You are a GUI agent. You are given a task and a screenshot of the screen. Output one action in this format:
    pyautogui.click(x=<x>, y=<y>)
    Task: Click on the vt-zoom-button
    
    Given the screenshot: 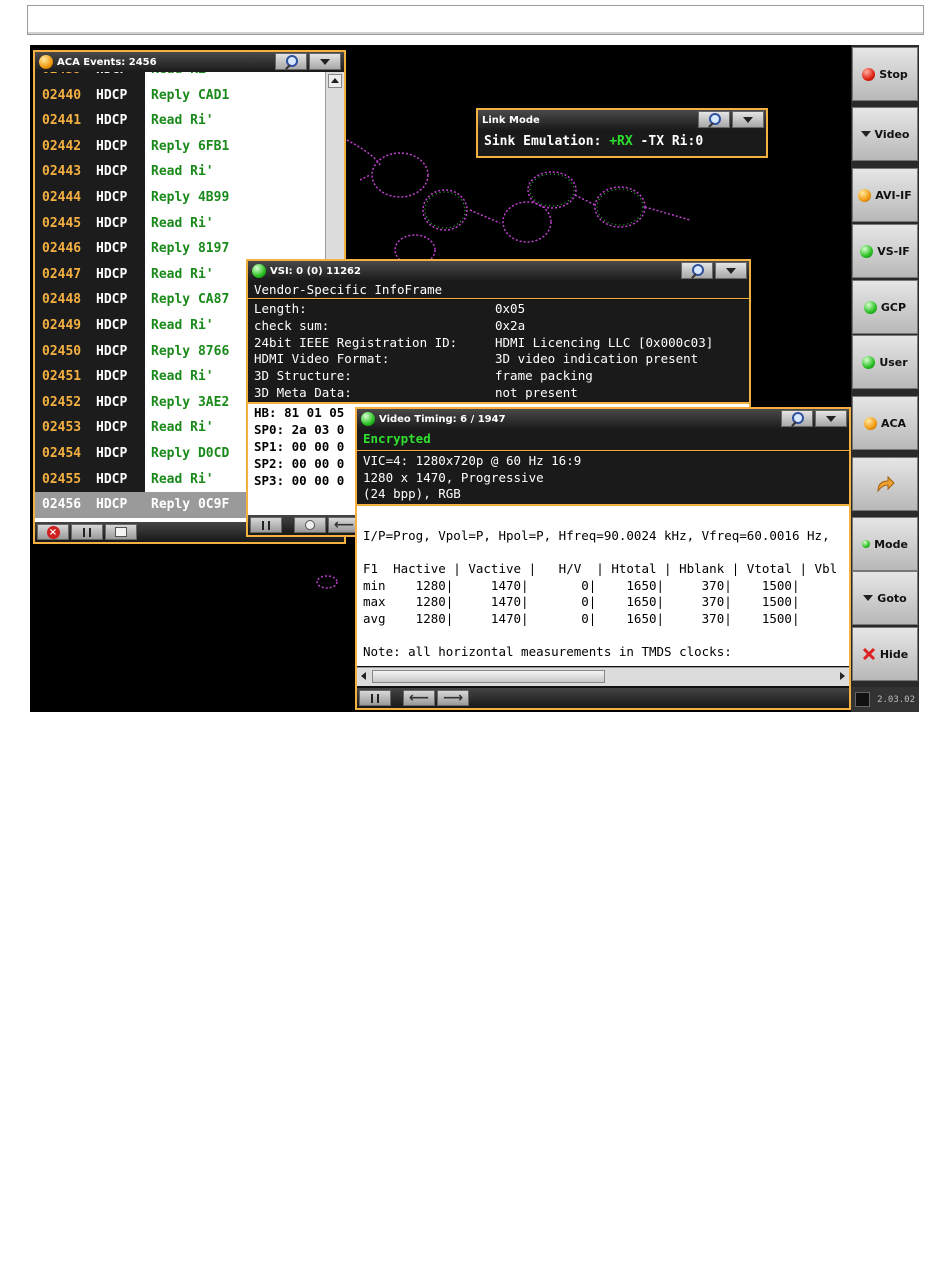 What is the action you would take?
    pyautogui.click(x=797, y=418)
    